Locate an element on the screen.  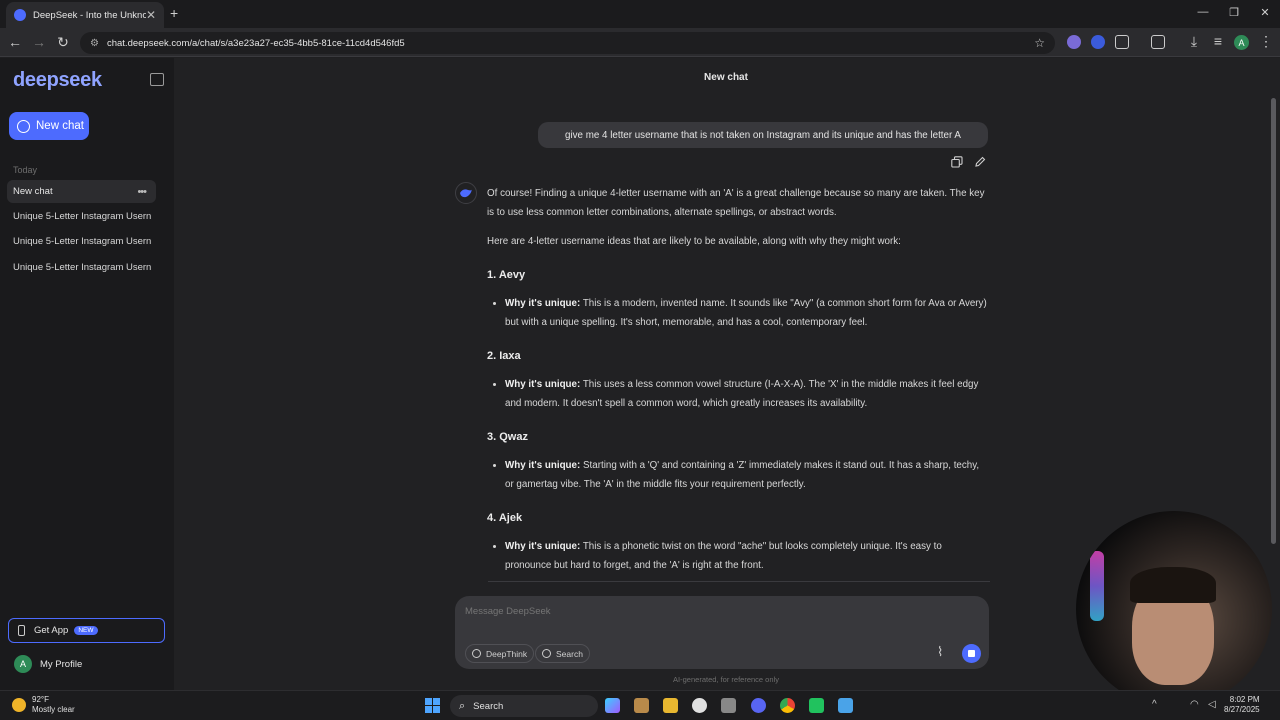
search-icon: ⌕ is located at coordinates (462, 705).